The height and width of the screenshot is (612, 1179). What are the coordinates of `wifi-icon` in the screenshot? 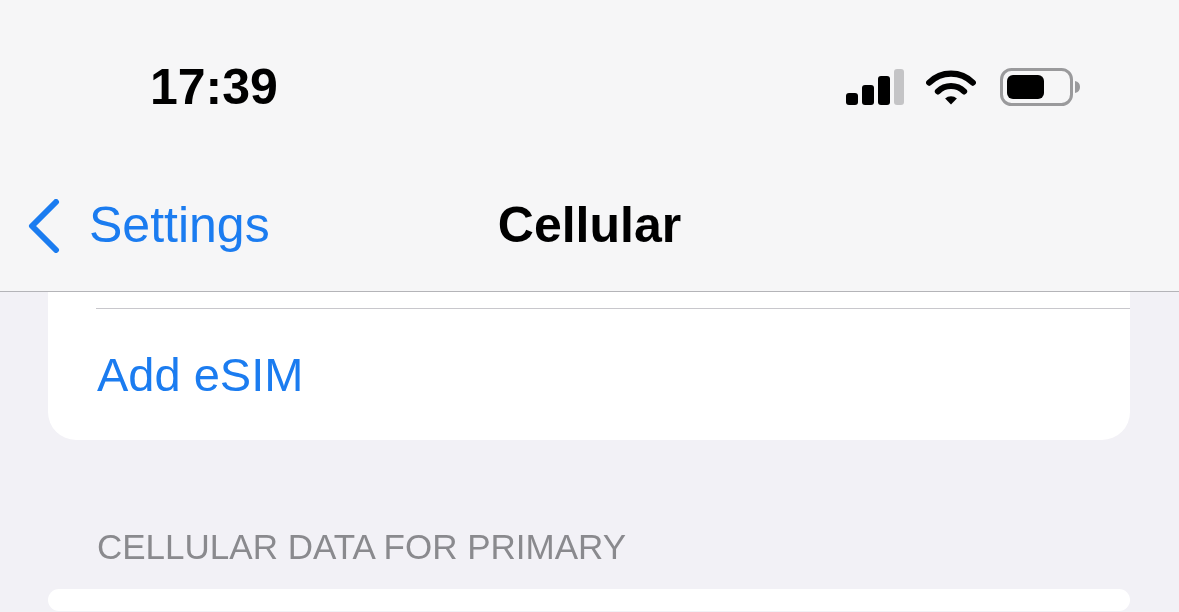 It's located at (951, 87).